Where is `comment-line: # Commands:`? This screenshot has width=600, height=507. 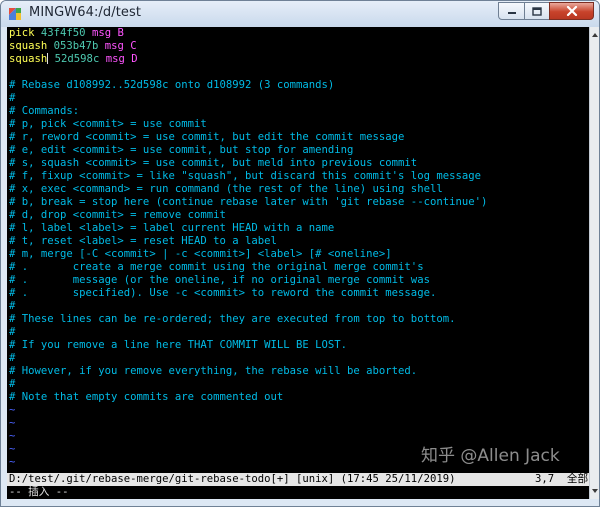 comment-line: # Commands: is located at coordinates (44, 111).